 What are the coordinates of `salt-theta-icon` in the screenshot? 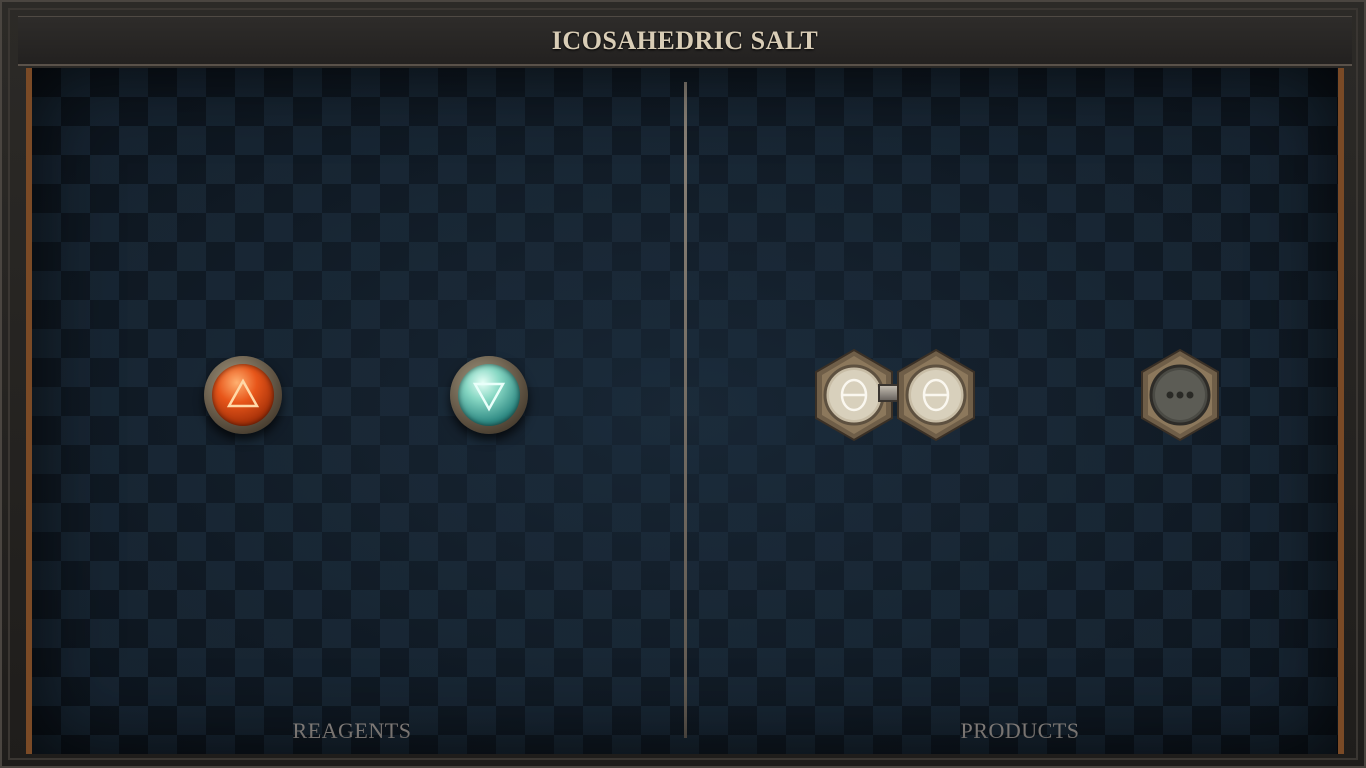 It's located at (936, 395).